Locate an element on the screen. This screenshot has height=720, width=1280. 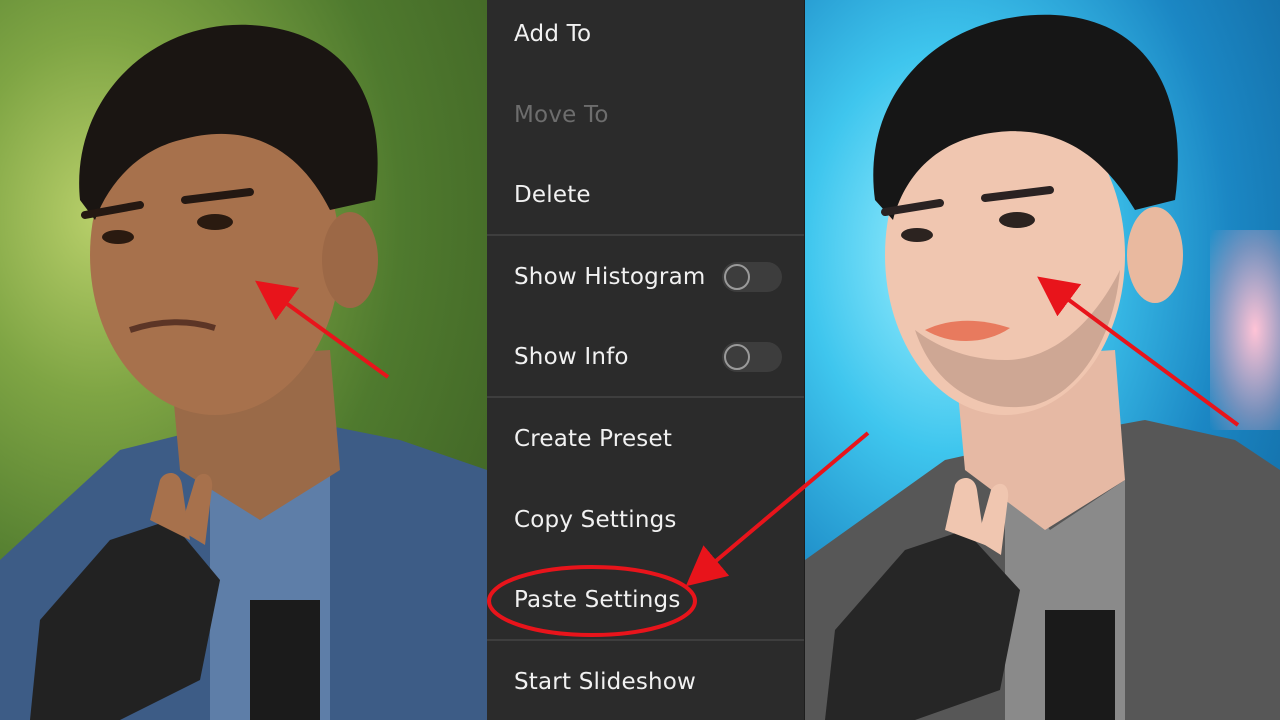
menu-item-paste-settings: Paste Settings is located at coordinates (645, 600).